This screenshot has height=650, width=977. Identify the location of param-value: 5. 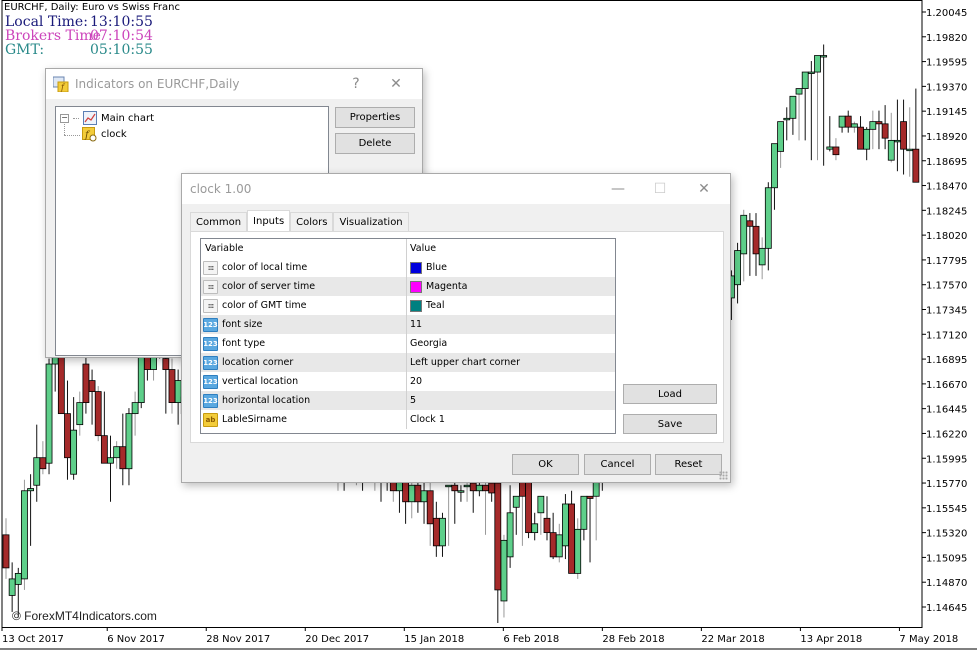
(413, 400).